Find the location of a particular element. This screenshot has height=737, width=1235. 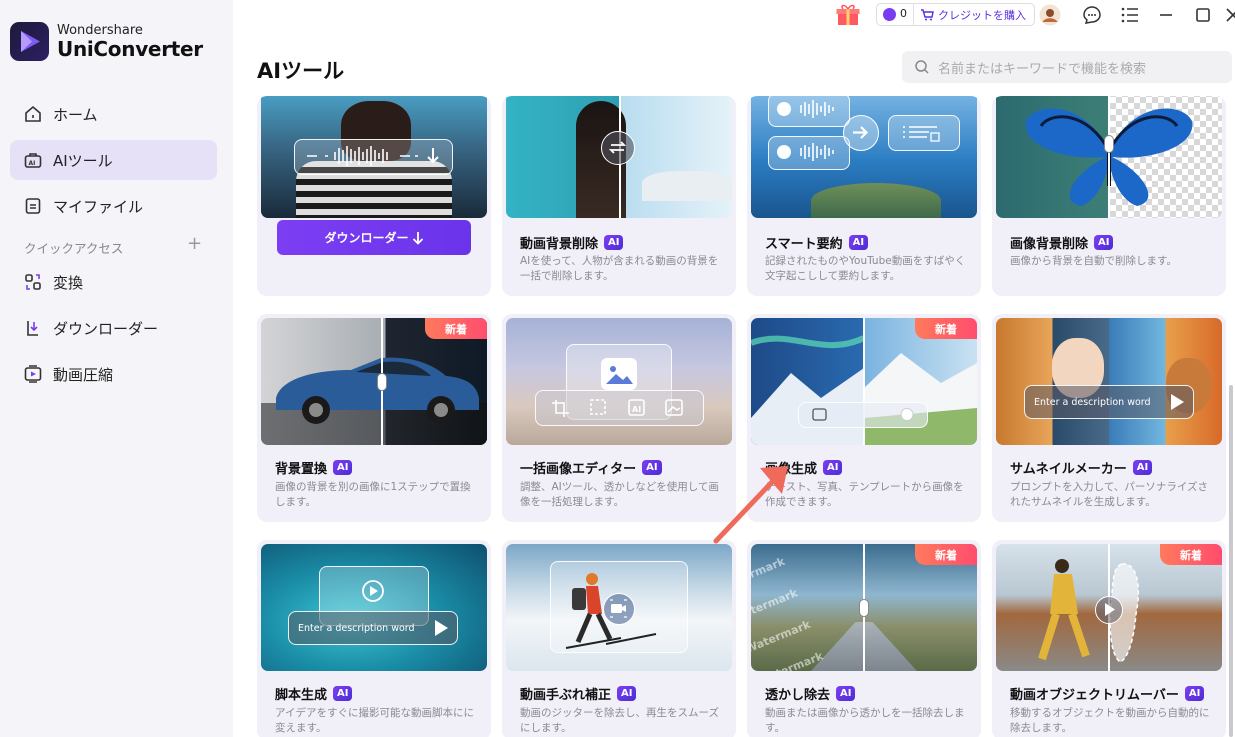

arrow-down-icon is located at coordinates (417, 238).